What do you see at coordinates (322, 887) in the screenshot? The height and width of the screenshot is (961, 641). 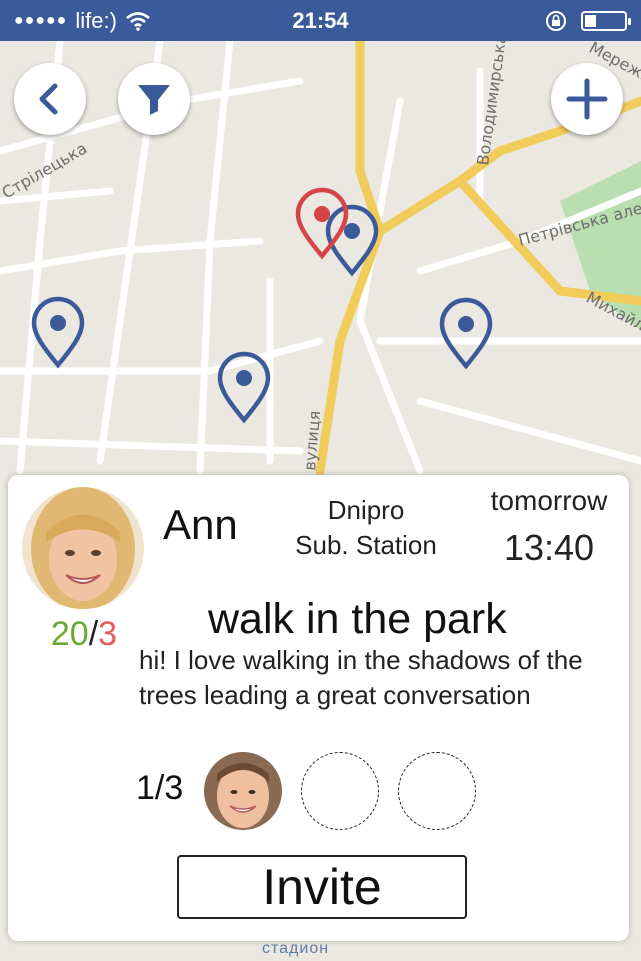 I see `invite-button: Invite` at bounding box center [322, 887].